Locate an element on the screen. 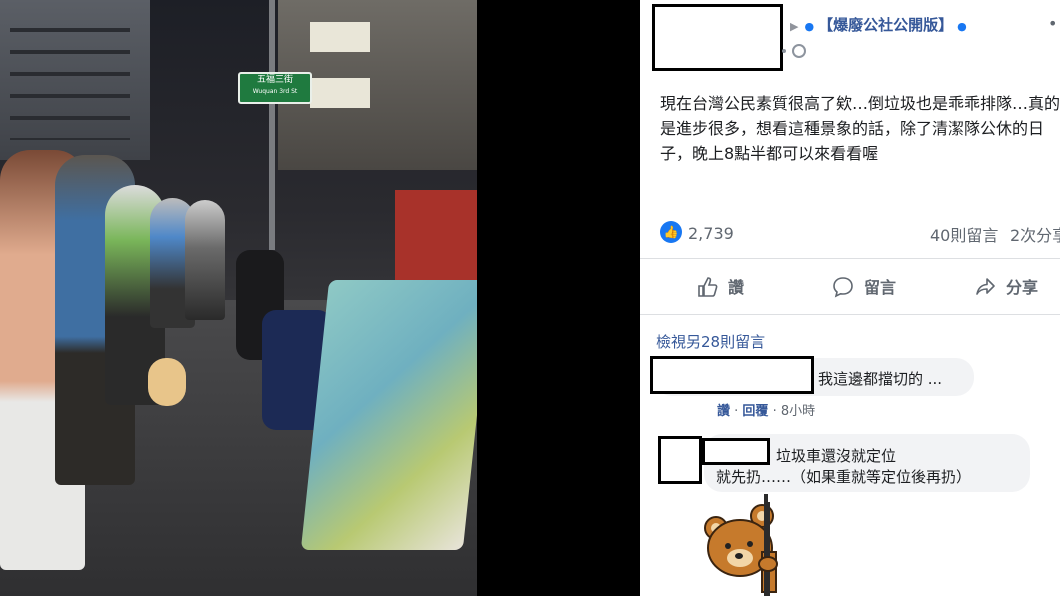 This screenshot has height=596, width=1060. comments-count: 40則留言 is located at coordinates (964, 234).